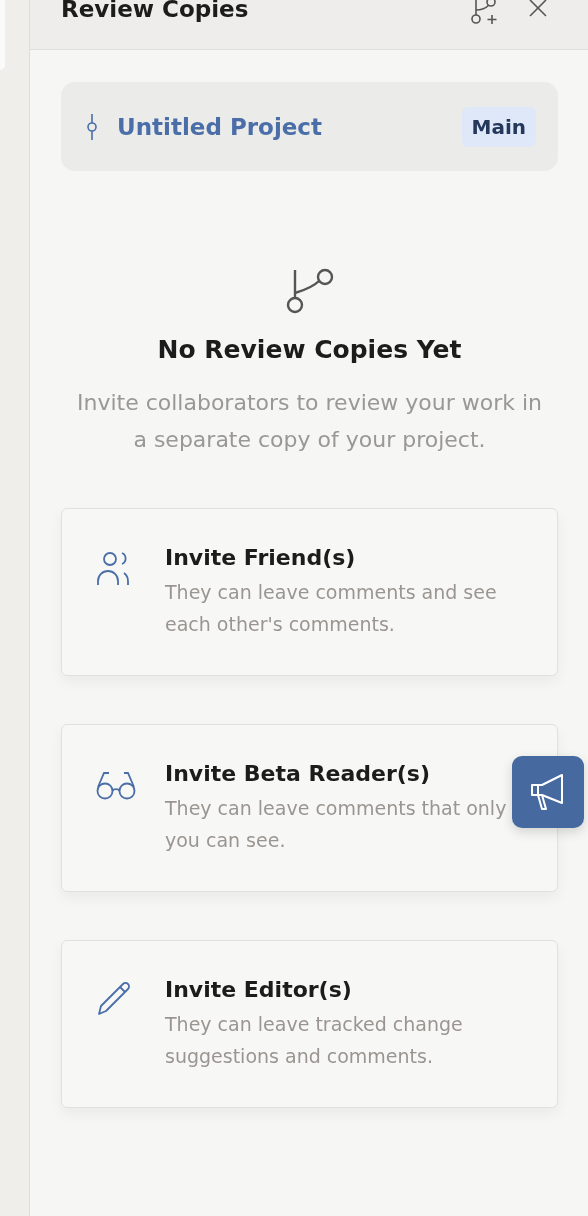  Describe the element at coordinates (485, 13) in the screenshot. I see `branch-add-icon` at that location.